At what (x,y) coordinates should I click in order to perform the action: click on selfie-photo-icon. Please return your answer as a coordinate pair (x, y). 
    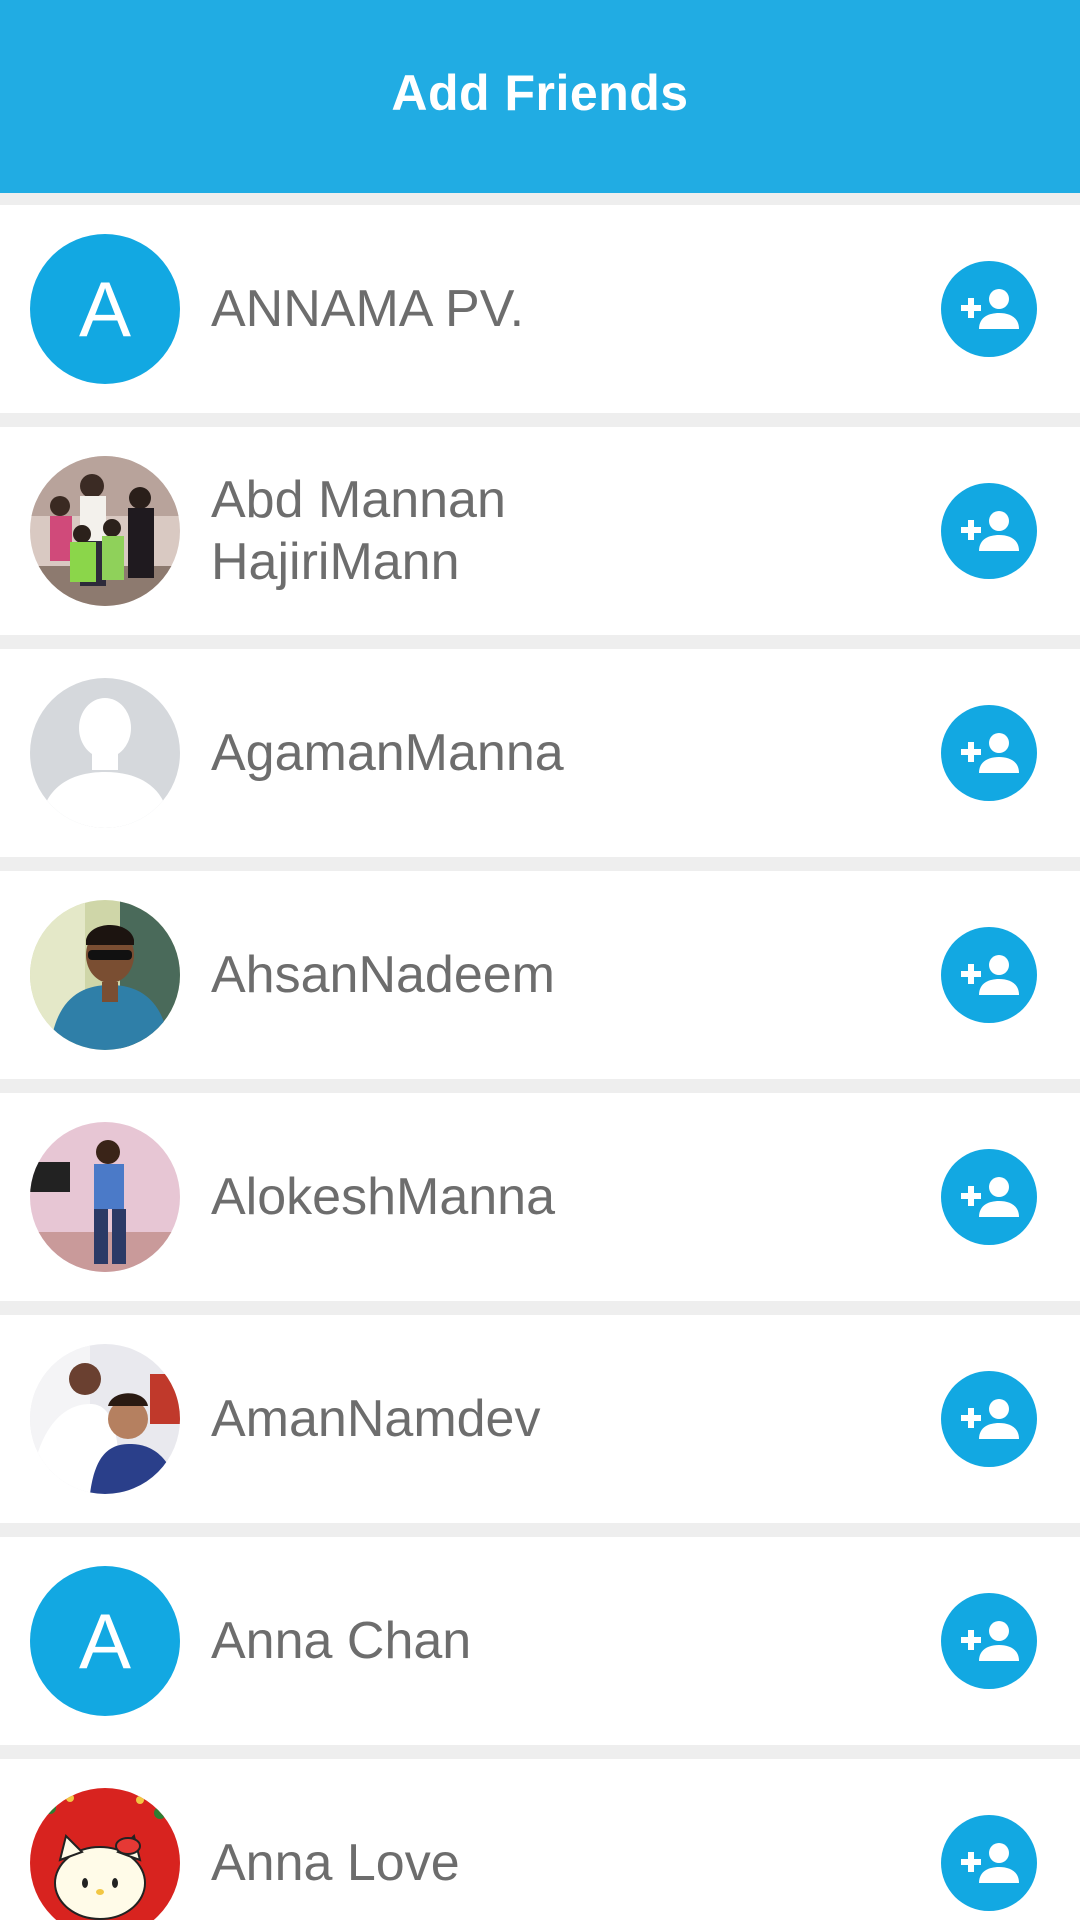
    Looking at the image, I should click on (105, 1419).